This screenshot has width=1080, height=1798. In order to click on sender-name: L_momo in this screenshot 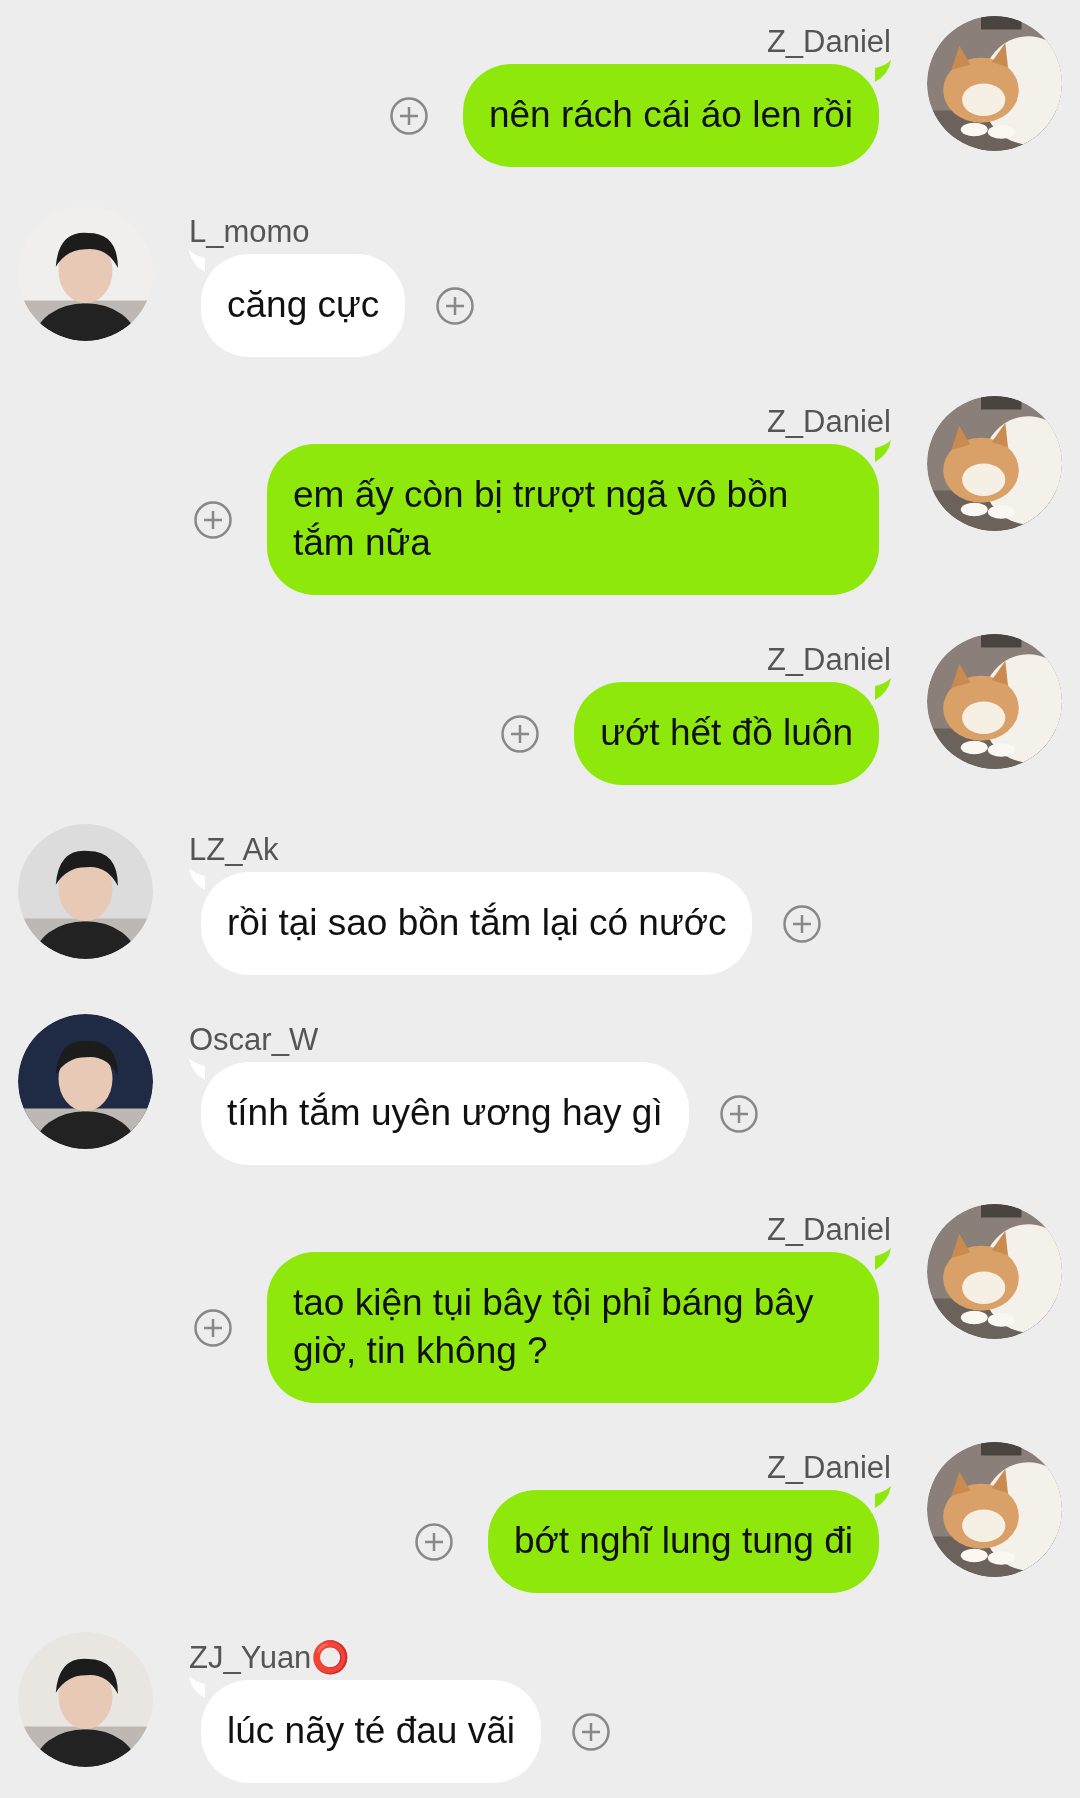, I will do `click(249, 232)`.